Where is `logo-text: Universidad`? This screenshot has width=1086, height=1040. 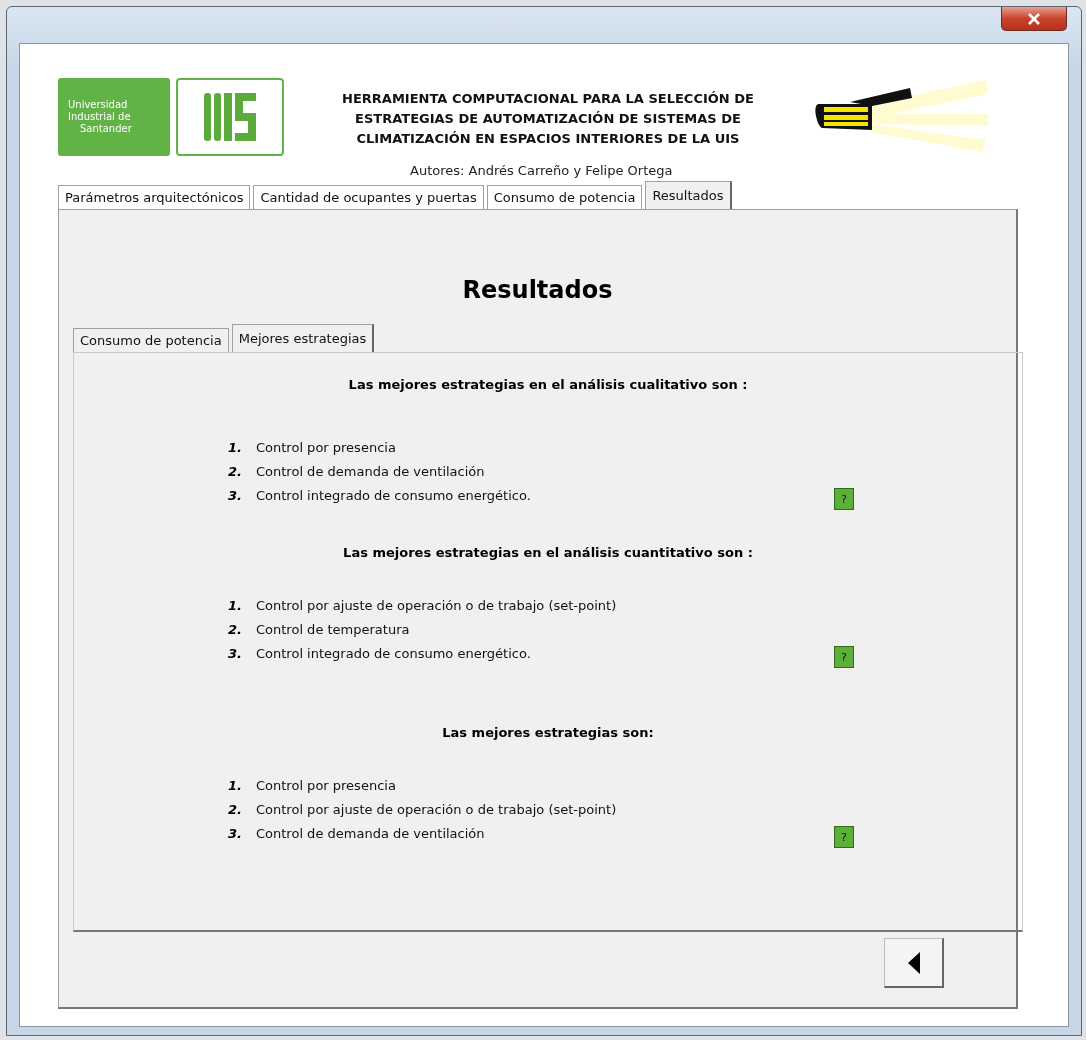 logo-text: Universidad is located at coordinates (98, 105).